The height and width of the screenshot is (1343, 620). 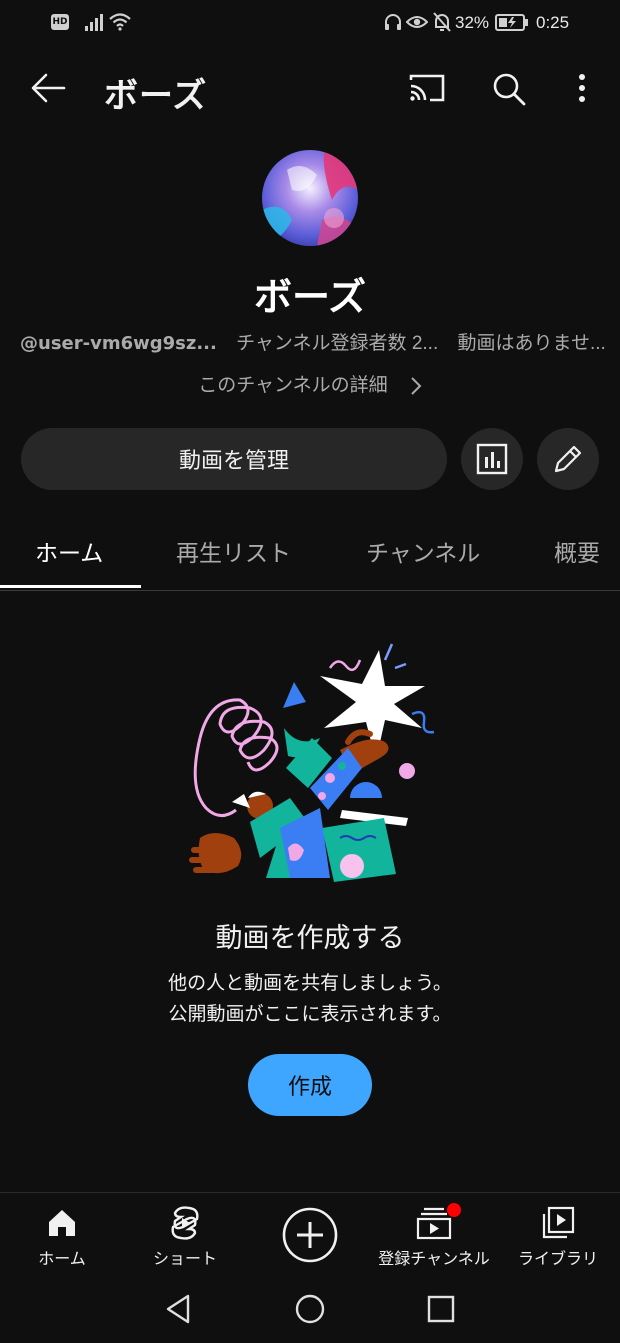 What do you see at coordinates (558, 1222) in the screenshot?
I see `library-icon` at bounding box center [558, 1222].